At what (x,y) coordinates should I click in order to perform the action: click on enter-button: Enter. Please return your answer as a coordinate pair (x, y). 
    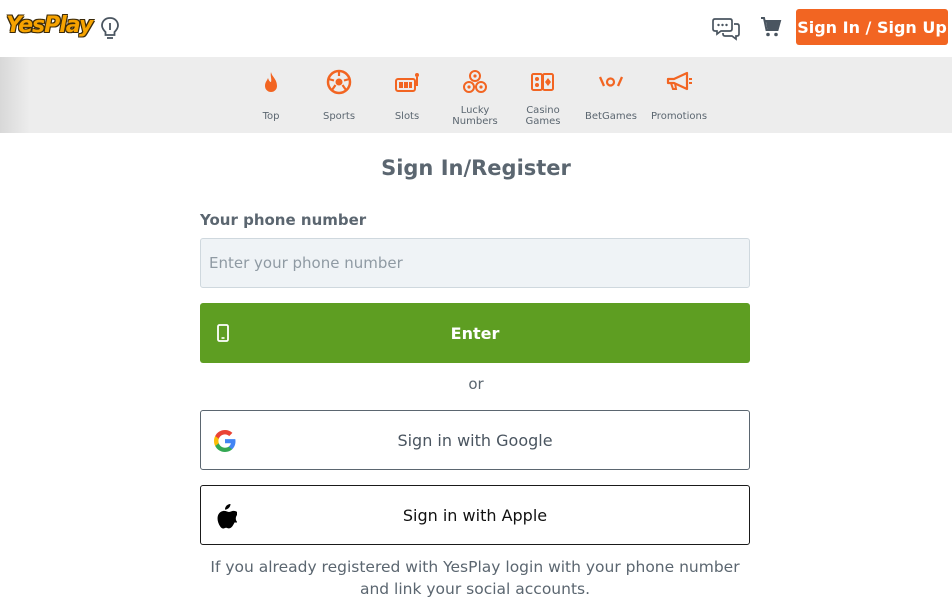
    Looking at the image, I should click on (475, 333).